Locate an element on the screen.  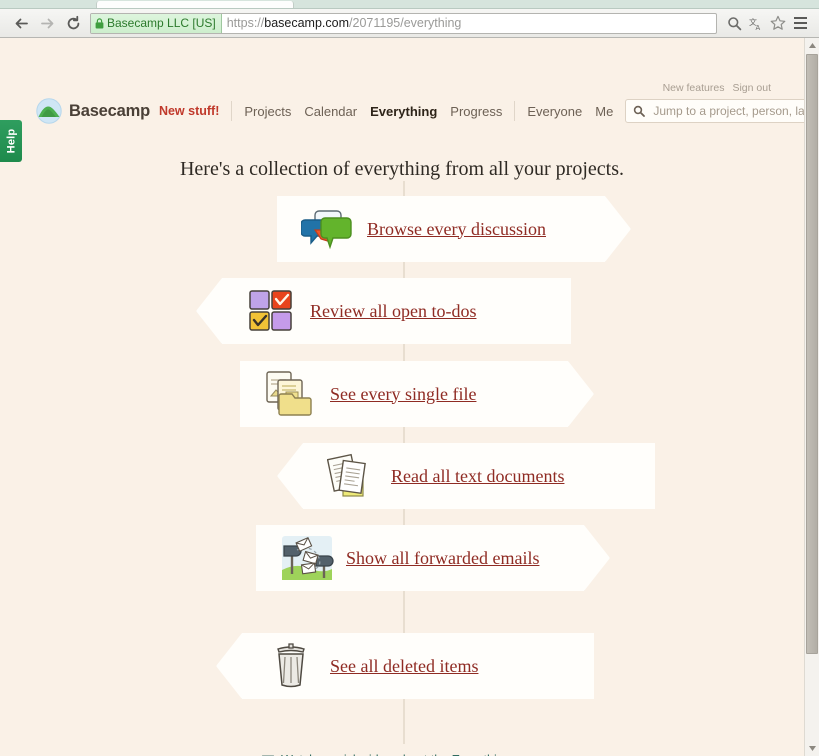
sign-out-link: Sign out is located at coordinates (751, 88).